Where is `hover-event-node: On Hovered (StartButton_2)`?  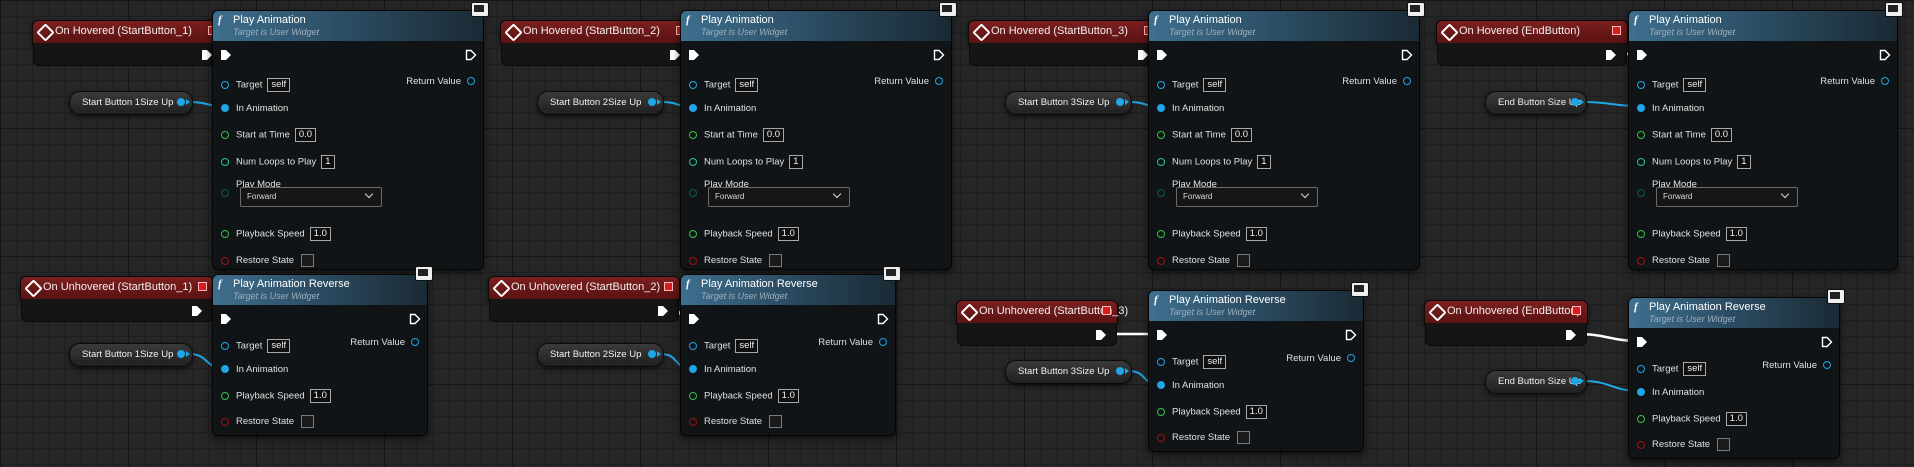 hover-event-node: On Hovered (StartButton_2) is located at coordinates (596, 43).